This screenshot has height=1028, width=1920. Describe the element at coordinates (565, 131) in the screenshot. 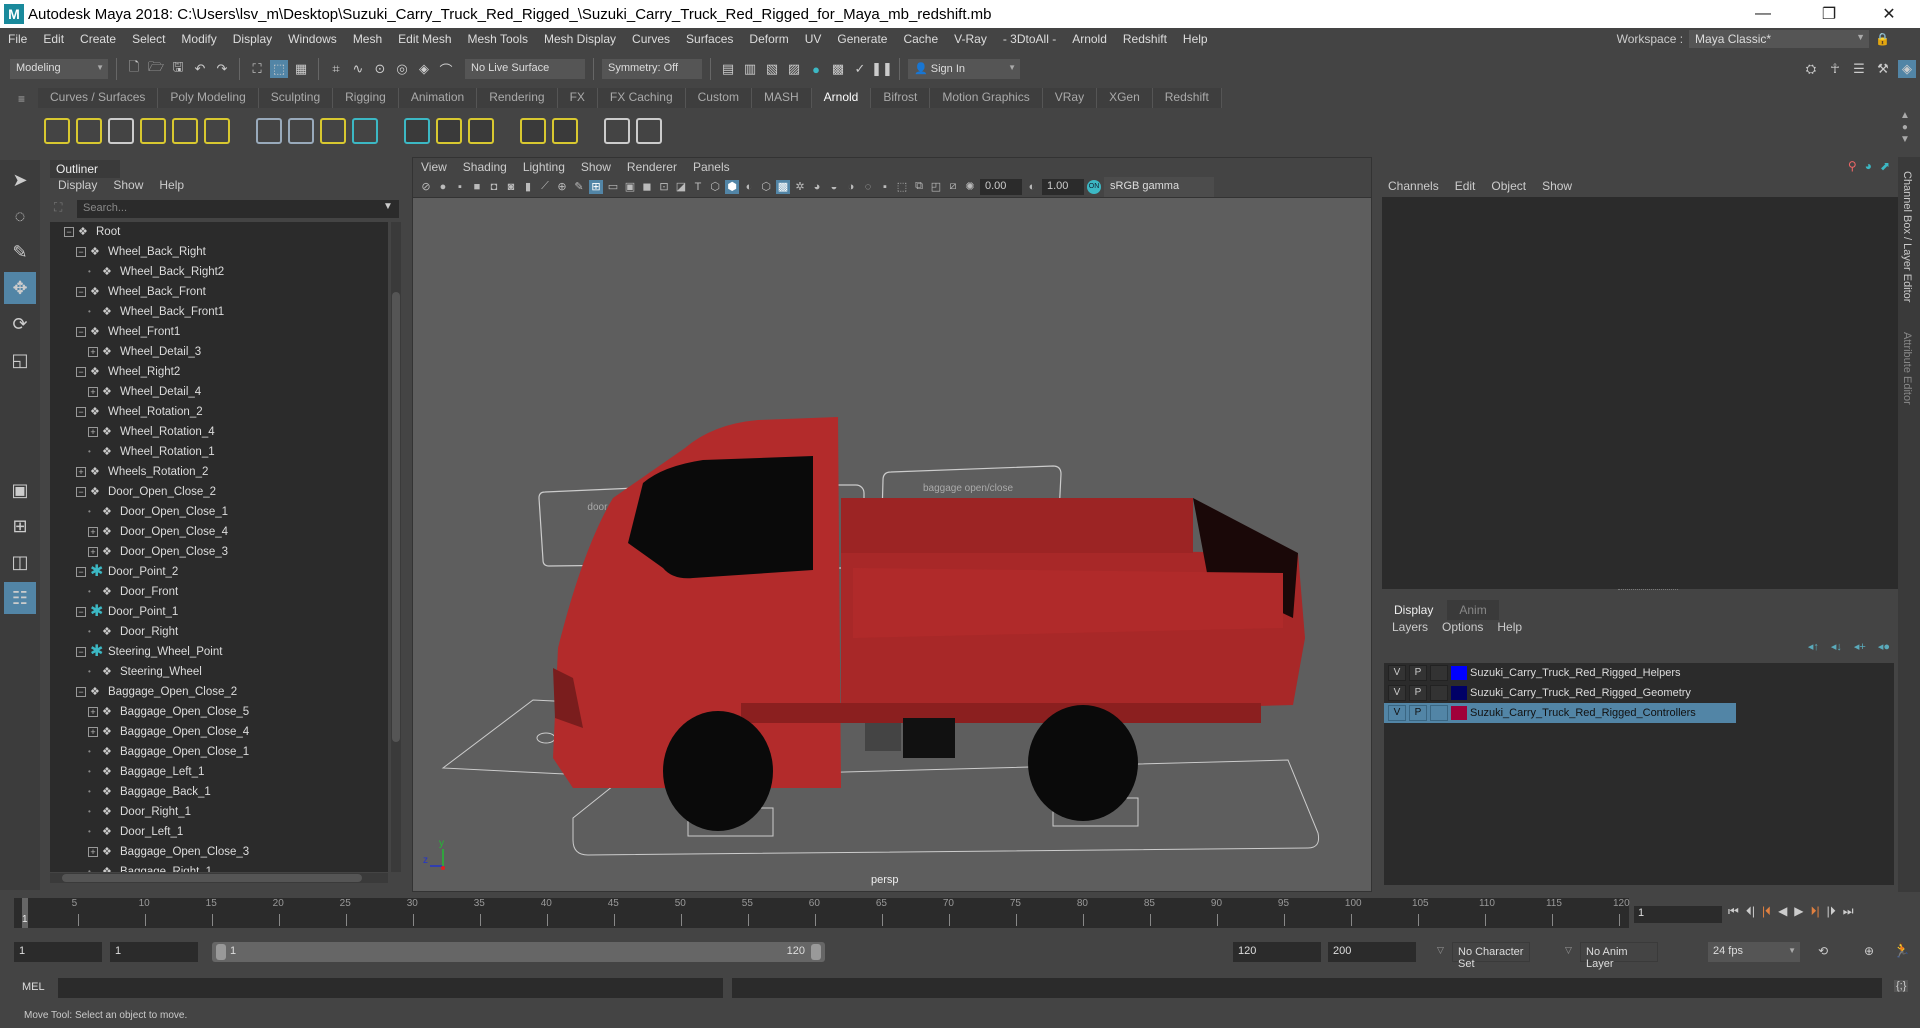

I see `aov-icon` at that location.